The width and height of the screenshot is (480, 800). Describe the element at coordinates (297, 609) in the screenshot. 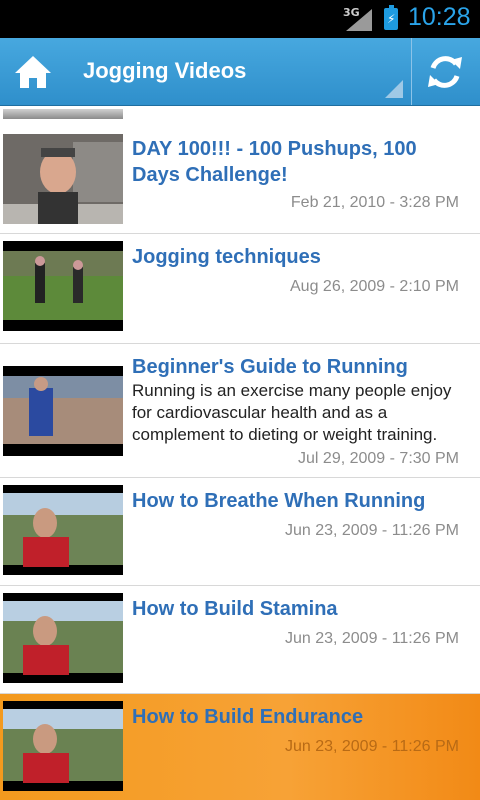

I see `video-title: How to Build Stamina` at that location.